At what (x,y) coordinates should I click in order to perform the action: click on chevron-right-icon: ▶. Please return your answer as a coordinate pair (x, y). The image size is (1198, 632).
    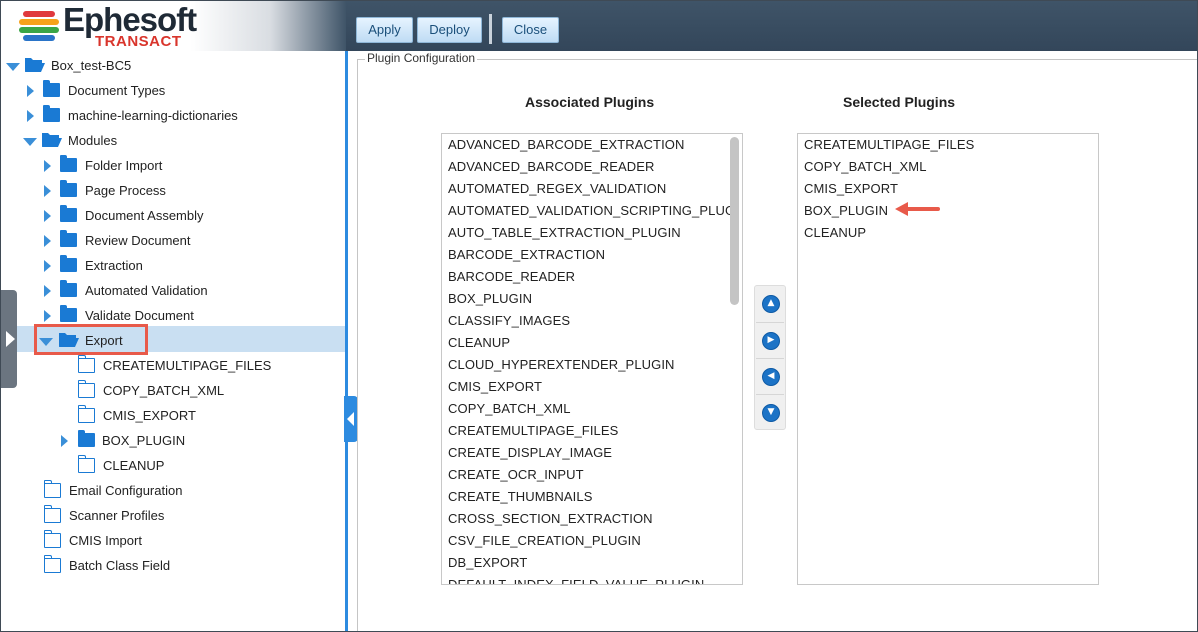
    Looking at the image, I should click on (771, 341).